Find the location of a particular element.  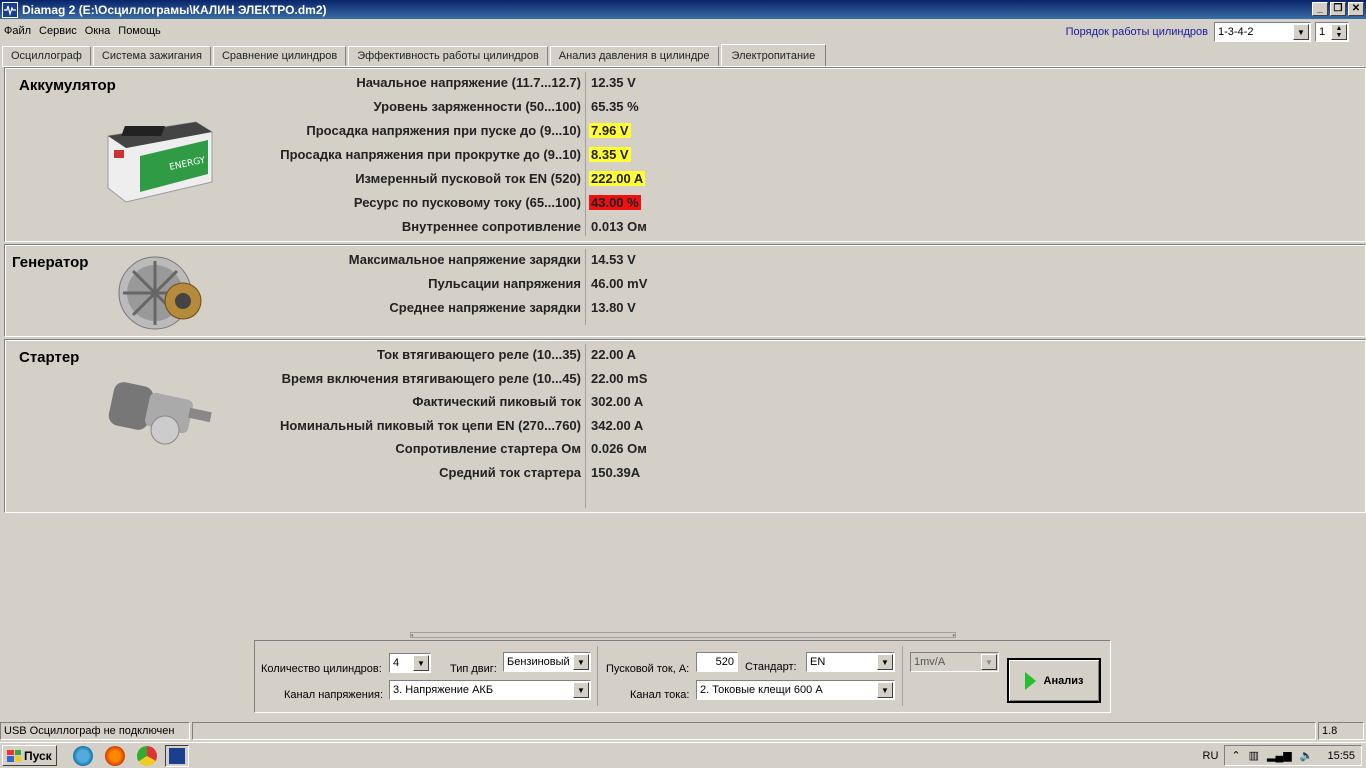

status-bar: USB Осциллограф не подключен 1.8 is located at coordinates (683, 731).